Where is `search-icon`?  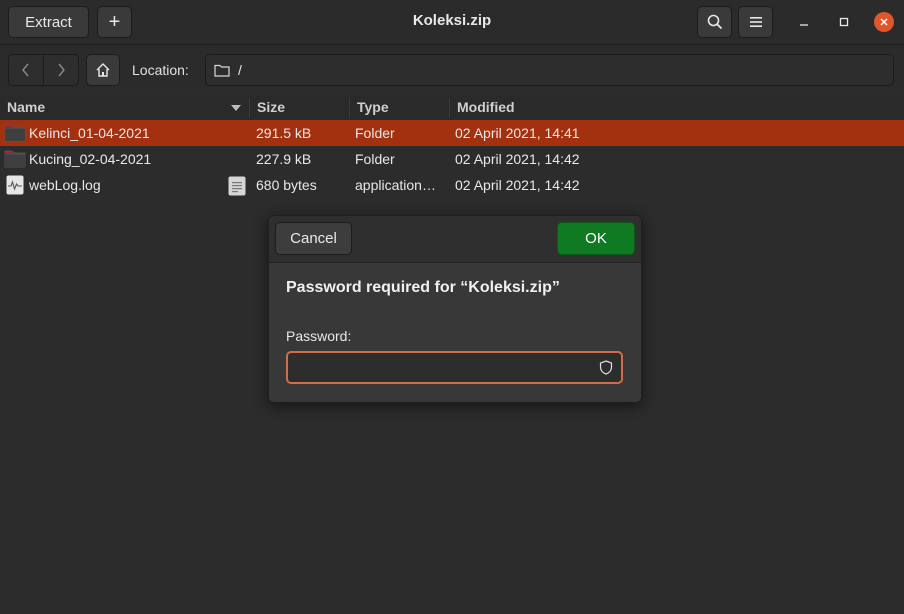 search-icon is located at coordinates (714, 22).